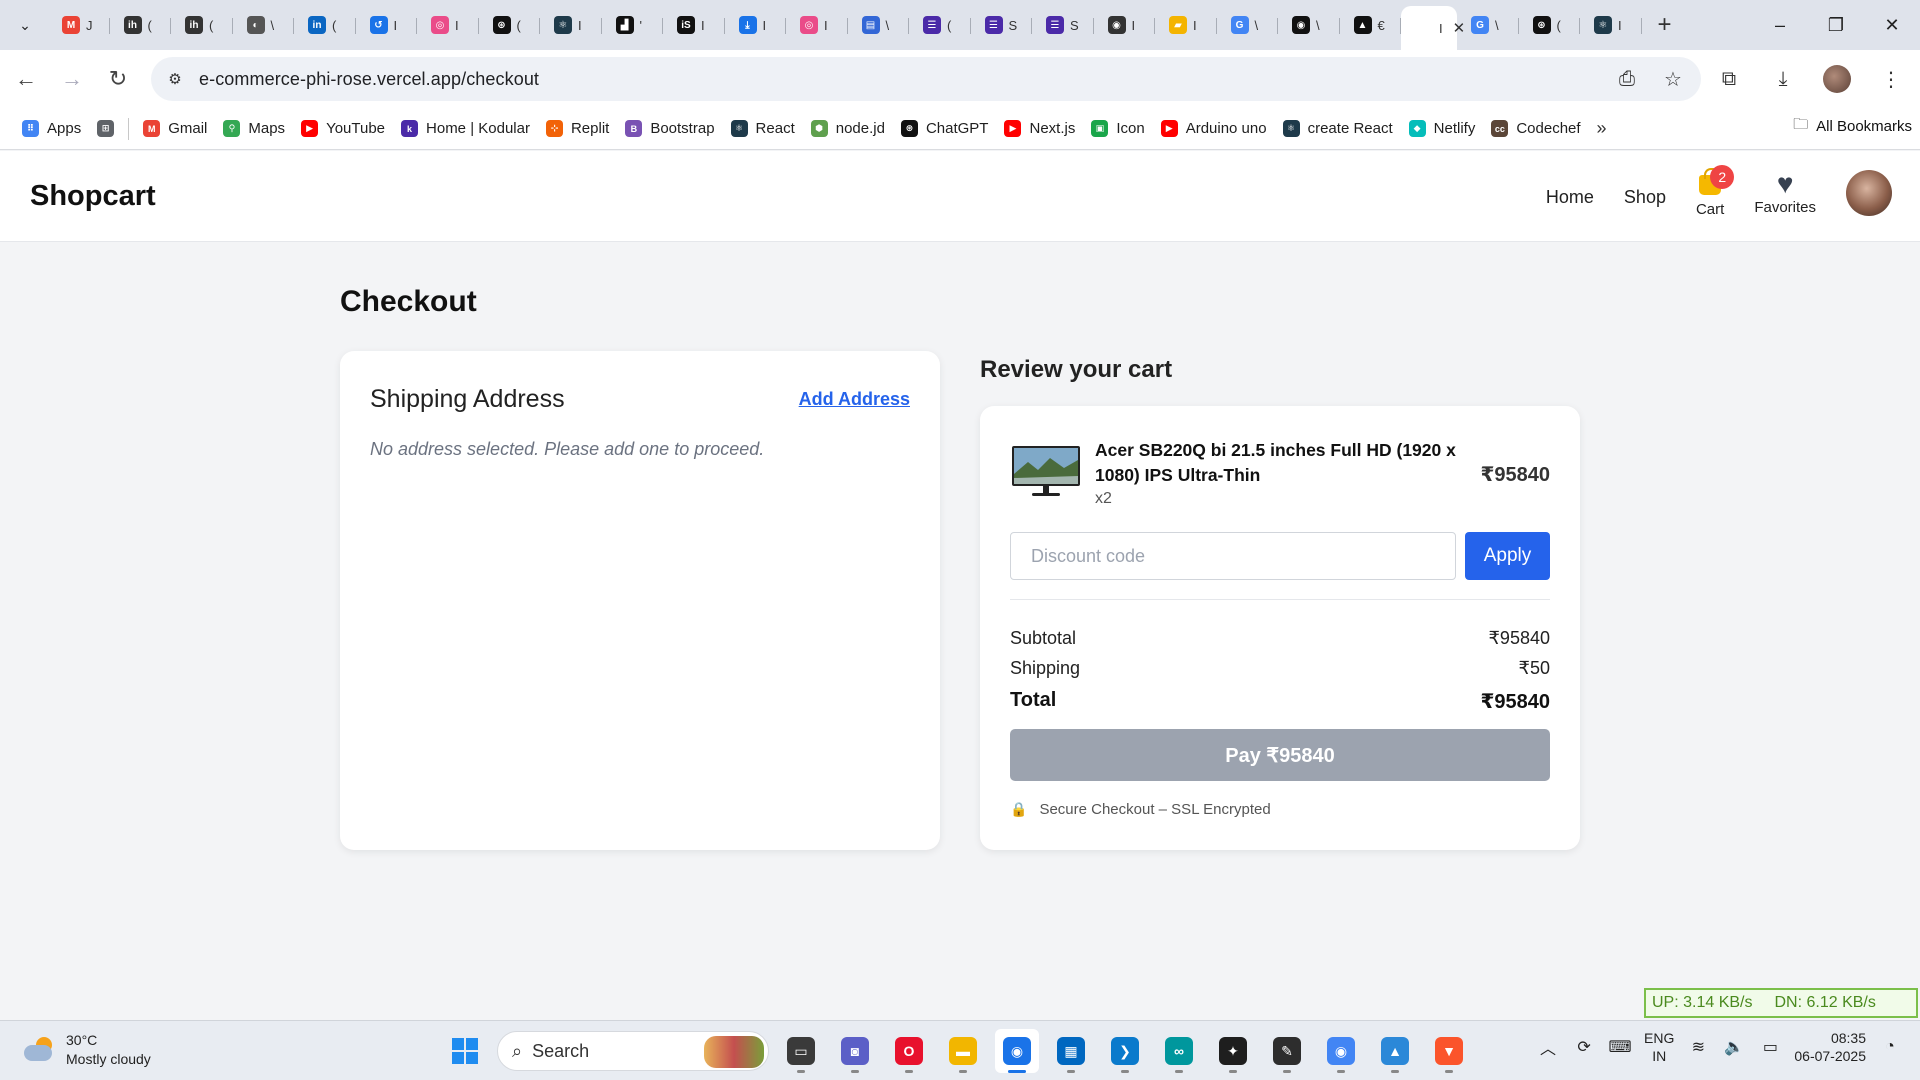 This screenshot has height=1080, width=1920. Describe the element at coordinates (343, 129) in the screenshot. I see `bookmark-item: ▶ YouTube` at that location.